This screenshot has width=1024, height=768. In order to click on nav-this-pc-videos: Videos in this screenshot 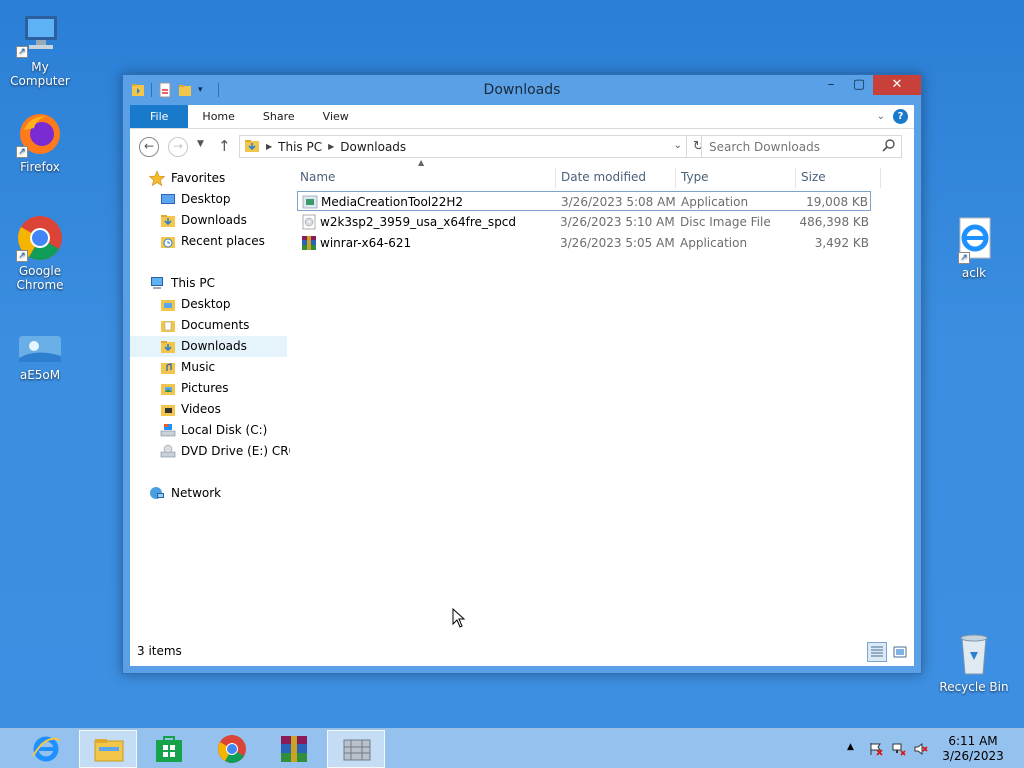, I will do `click(208, 409)`.